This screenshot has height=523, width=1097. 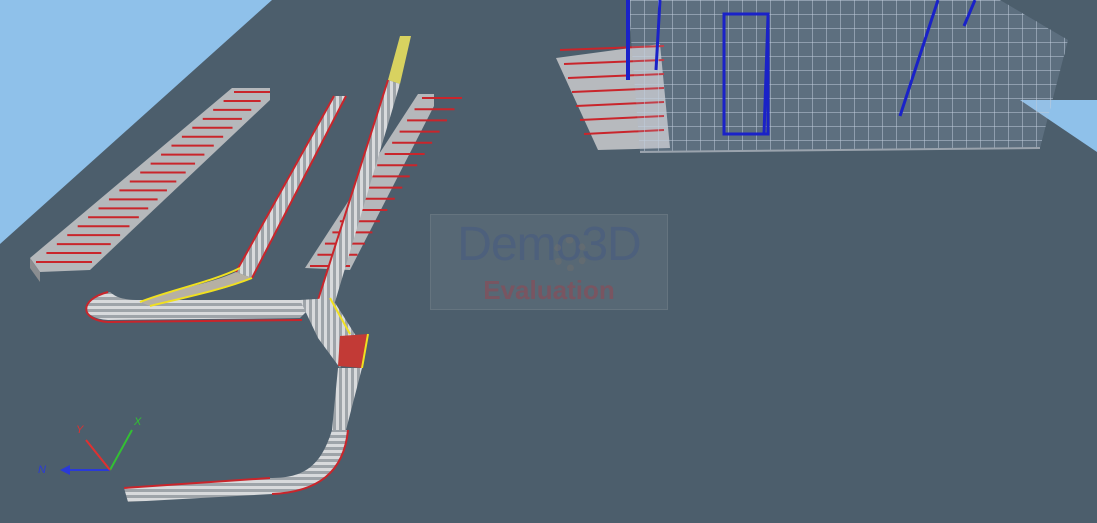 I want to click on merge-section, so click(x=334, y=333).